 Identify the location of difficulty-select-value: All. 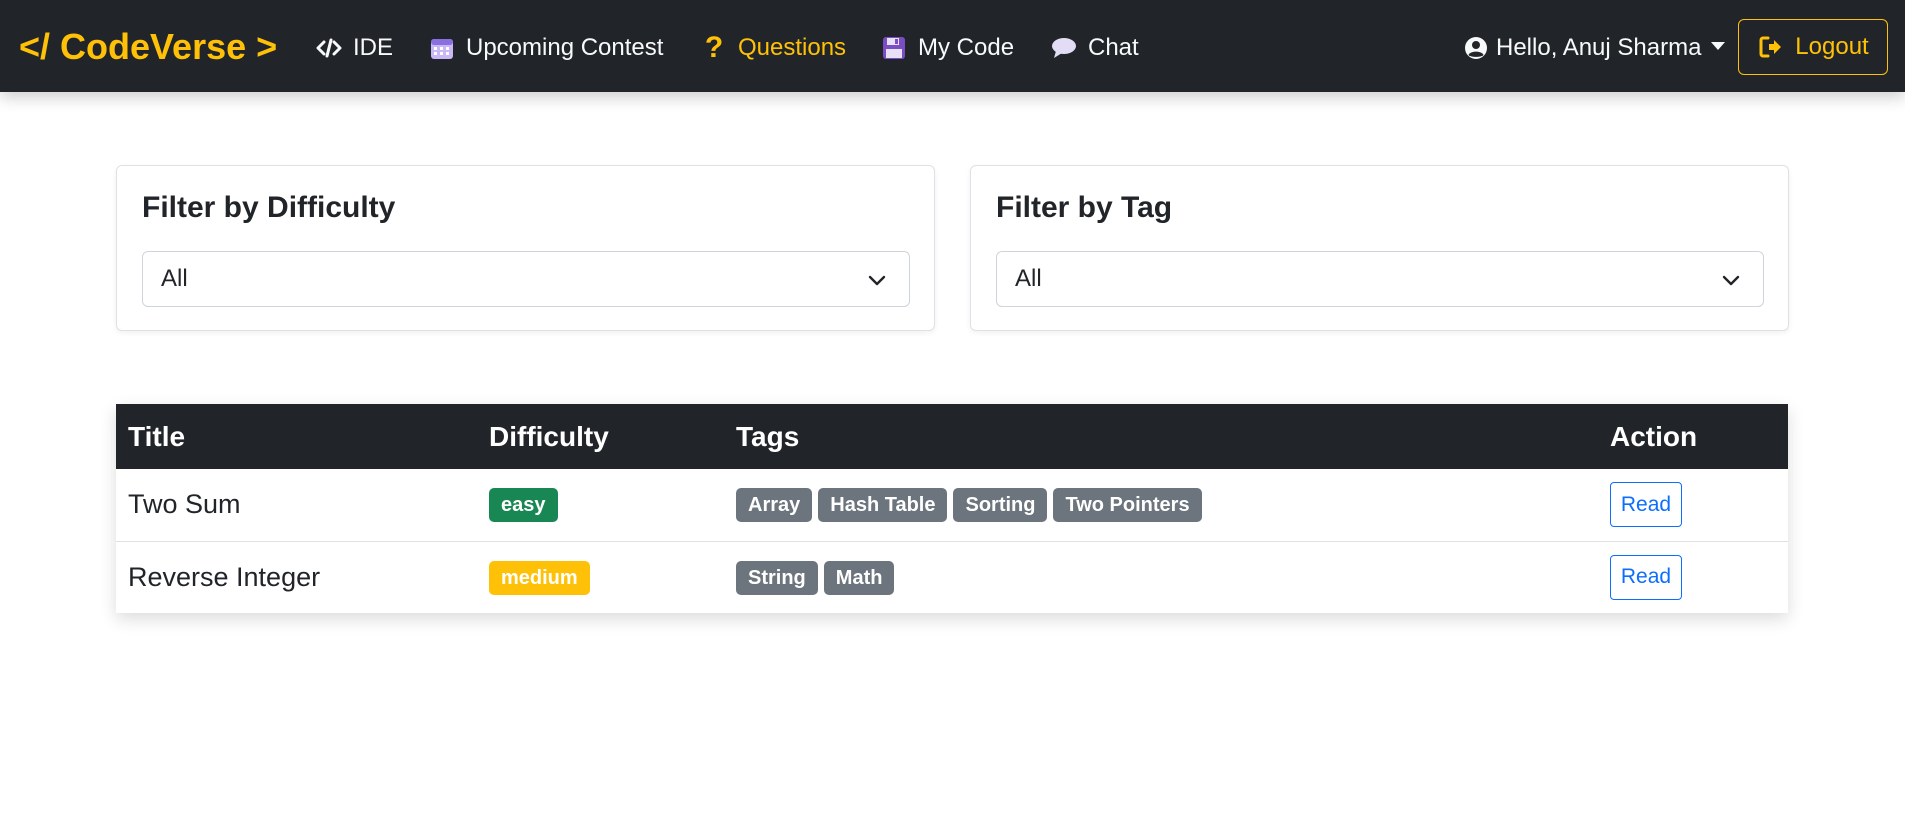
(174, 278).